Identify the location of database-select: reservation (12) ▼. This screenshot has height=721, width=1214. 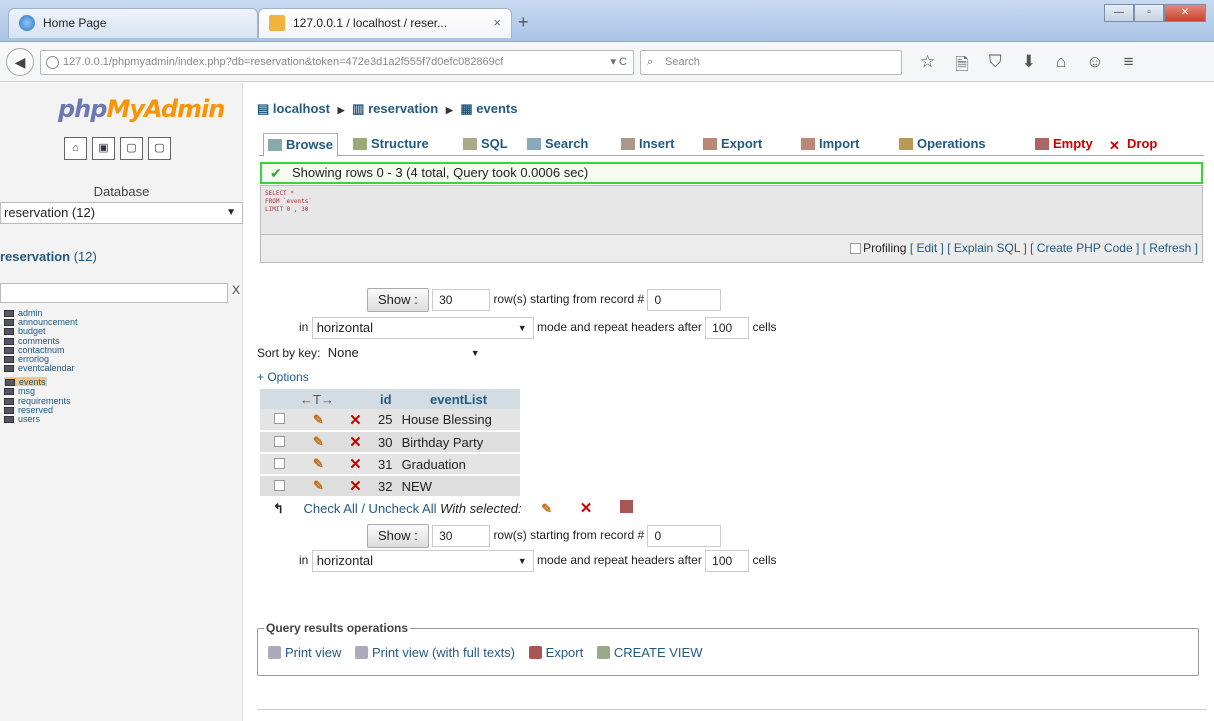
(121, 213).